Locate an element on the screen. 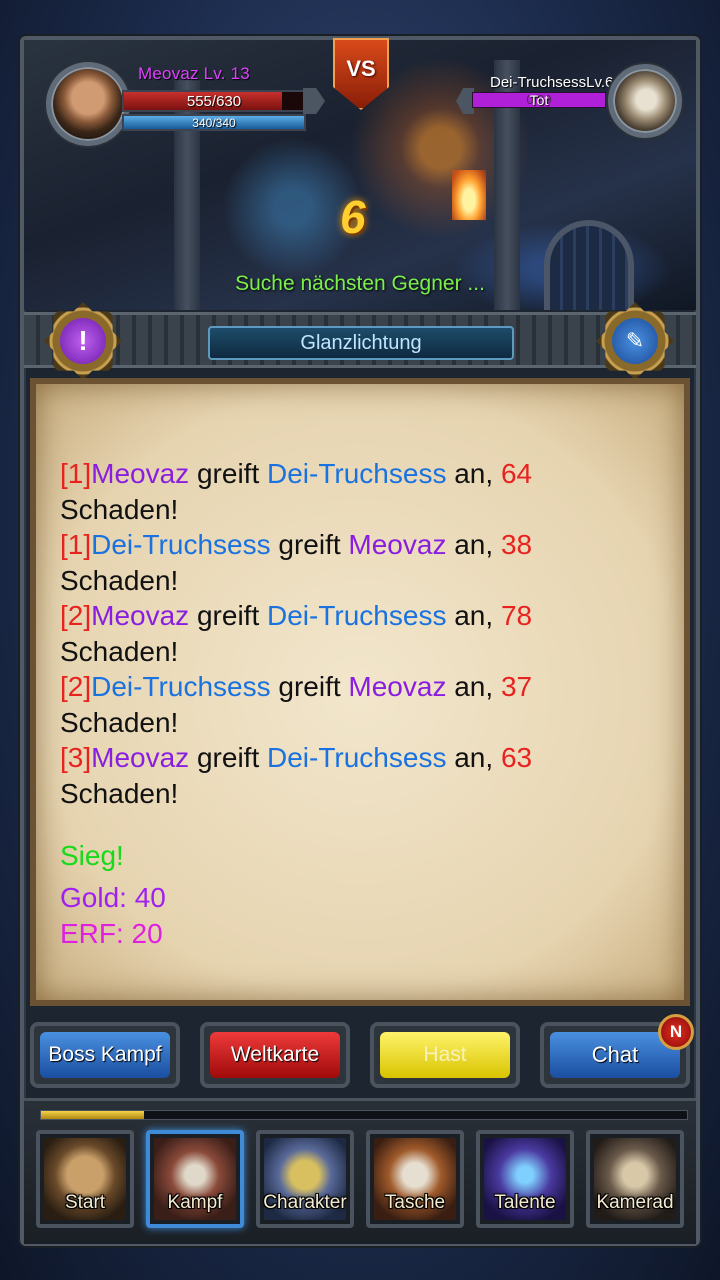 The image size is (720, 1280). nav-label: Start is located at coordinates (85, 1202).